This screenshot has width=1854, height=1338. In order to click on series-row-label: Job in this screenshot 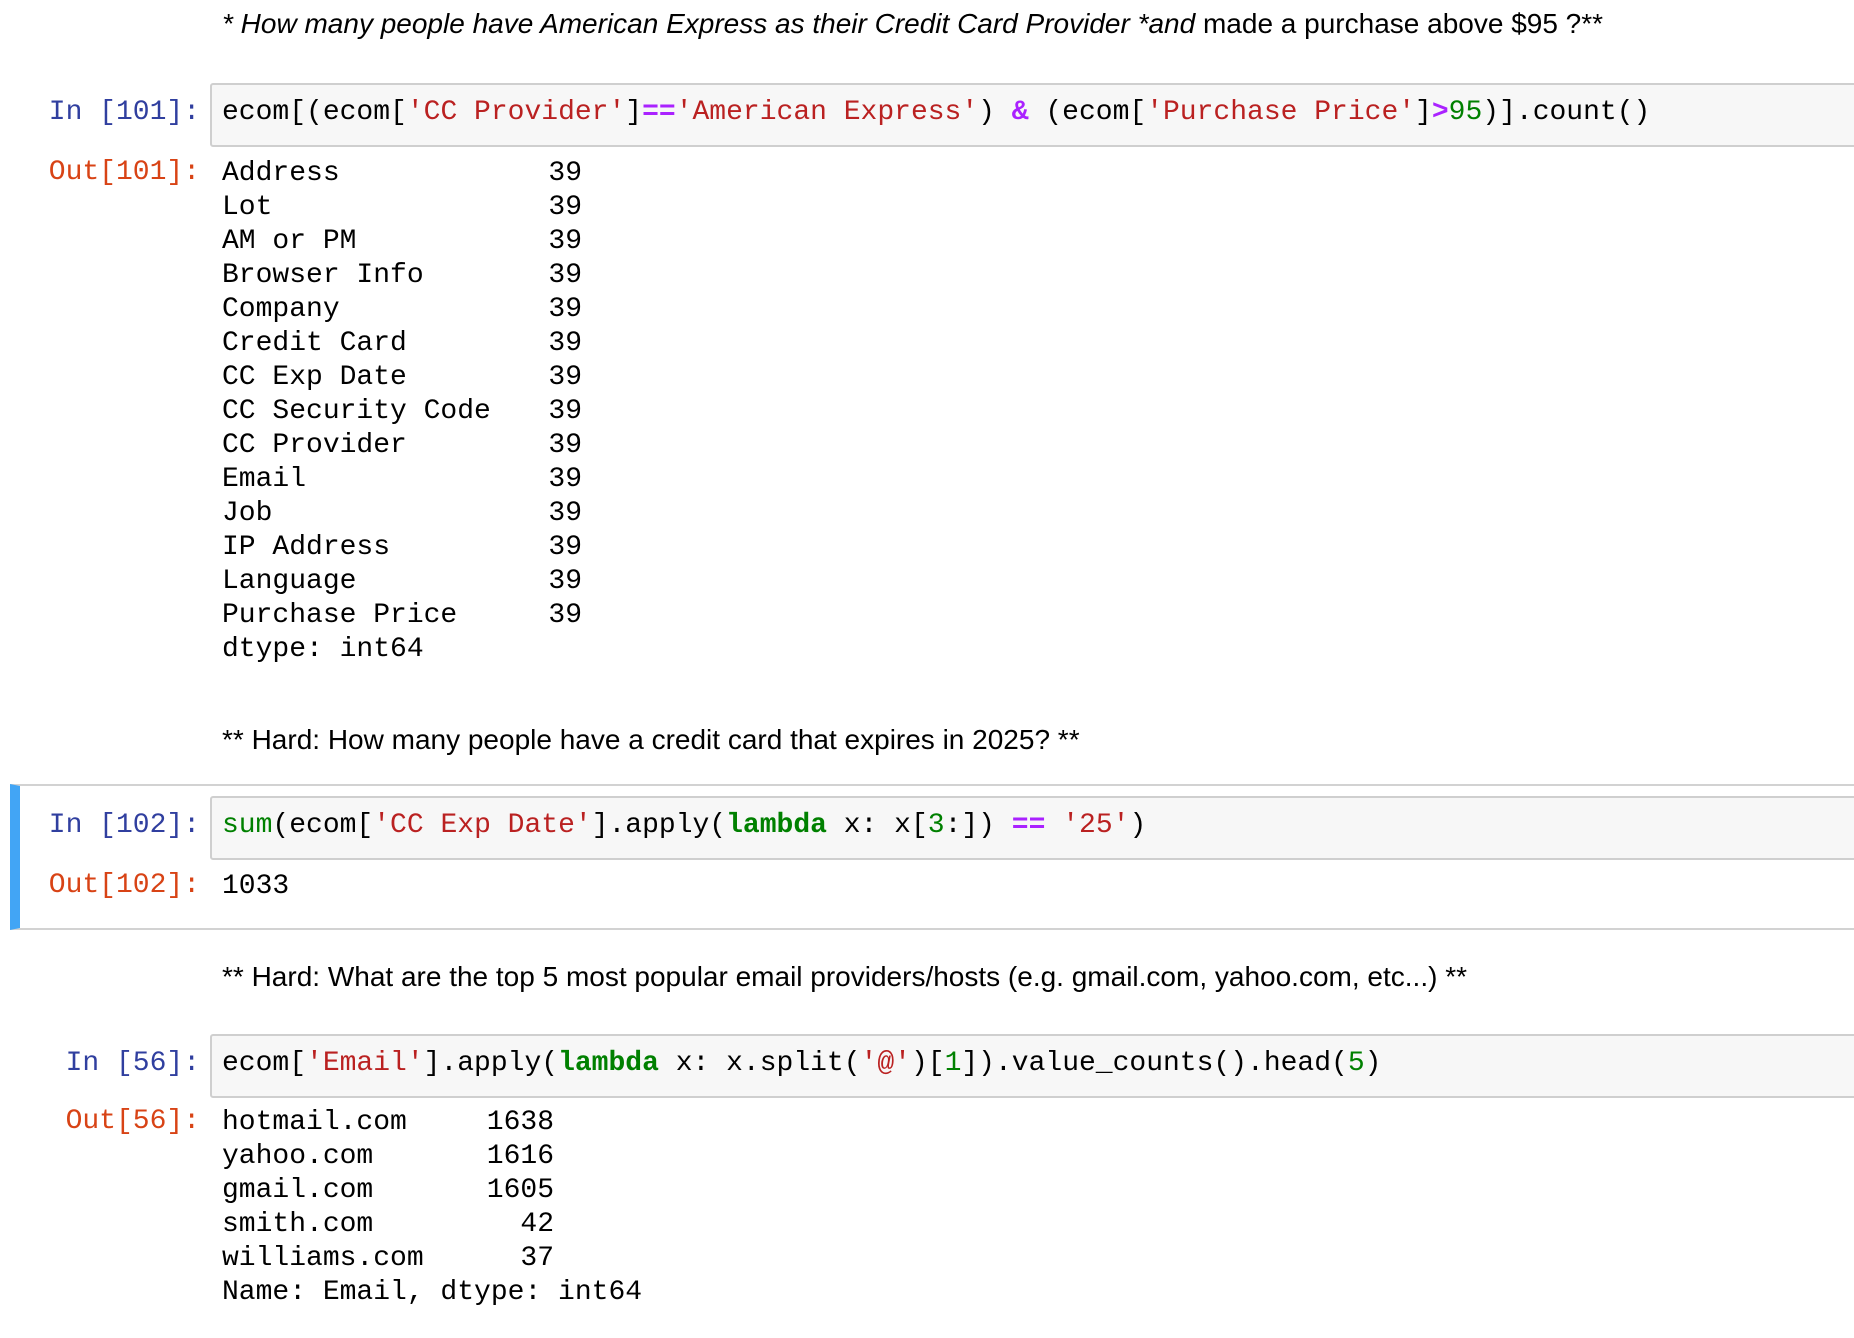, I will do `click(247, 513)`.